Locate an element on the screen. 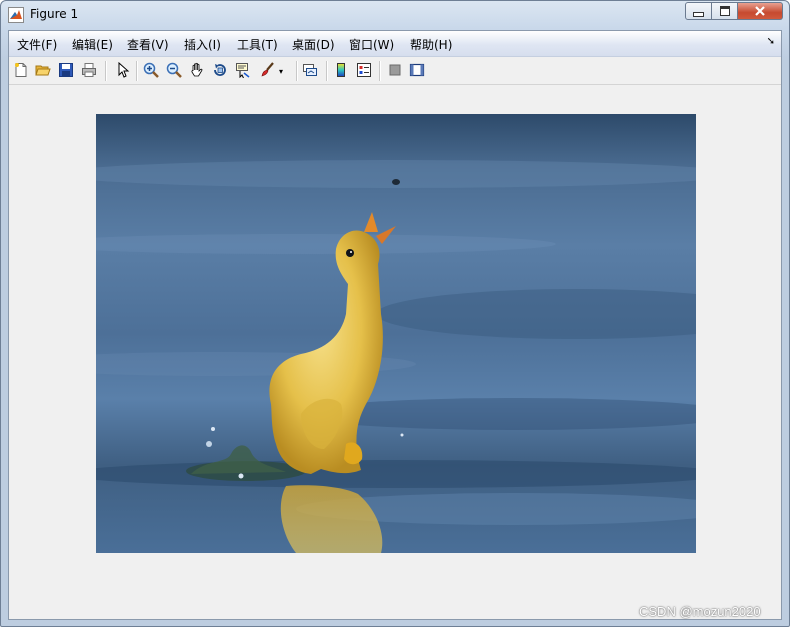 The height and width of the screenshot is (627, 790). menu-help: 帮助(H) is located at coordinates (431, 44).